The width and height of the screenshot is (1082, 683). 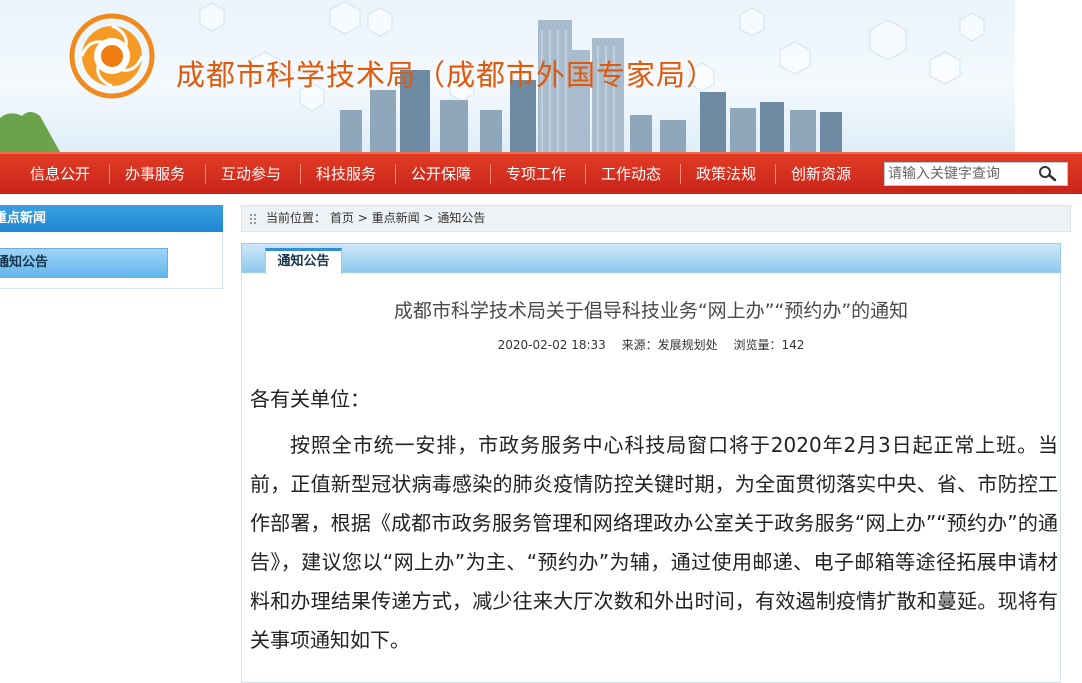 What do you see at coordinates (303, 261) in the screenshot?
I see `article-tab: 通知公告` at bounding box center [303, 261].